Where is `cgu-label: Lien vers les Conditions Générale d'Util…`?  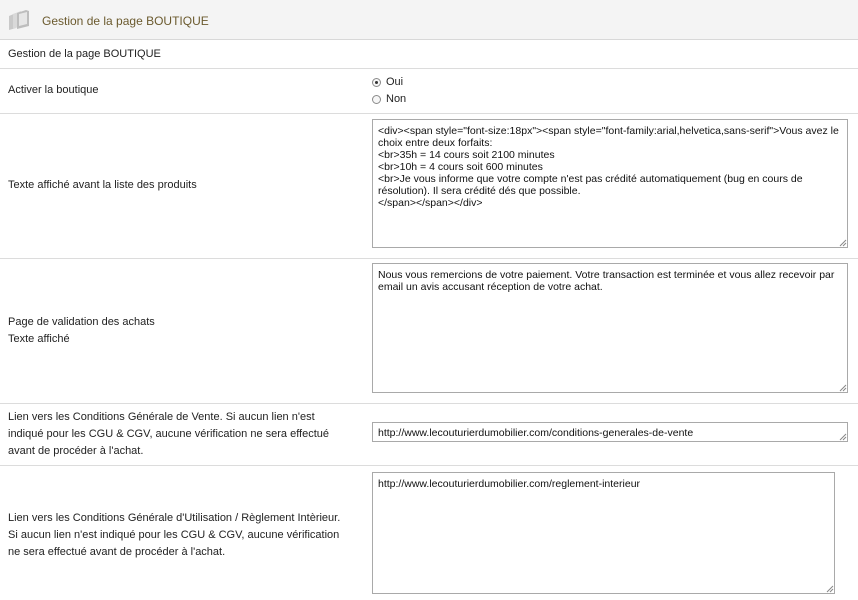
cgu-label: Lien vers les Conditions Générale d'Util… is located at coordinates (174, 535).